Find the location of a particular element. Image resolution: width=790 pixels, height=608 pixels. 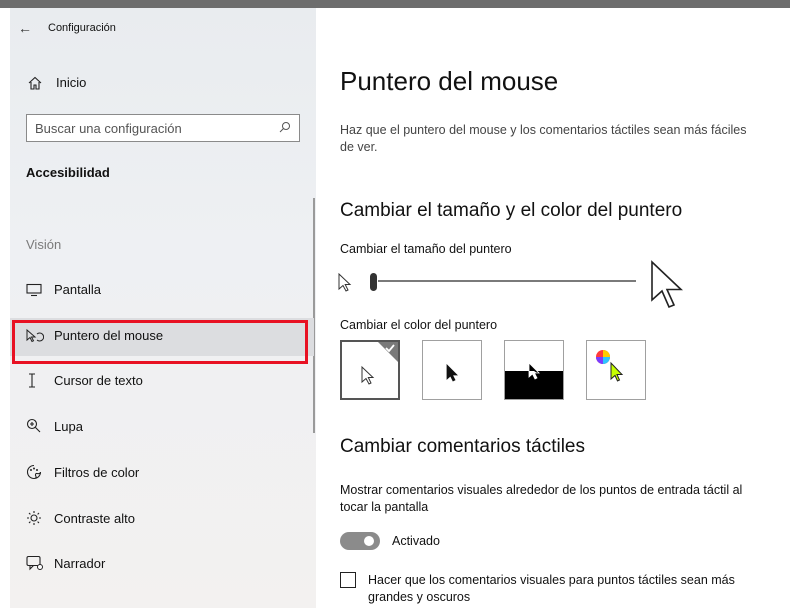

section-heading-touch: Cambiar comentarios táctiles is located at coordinates (462, 446).